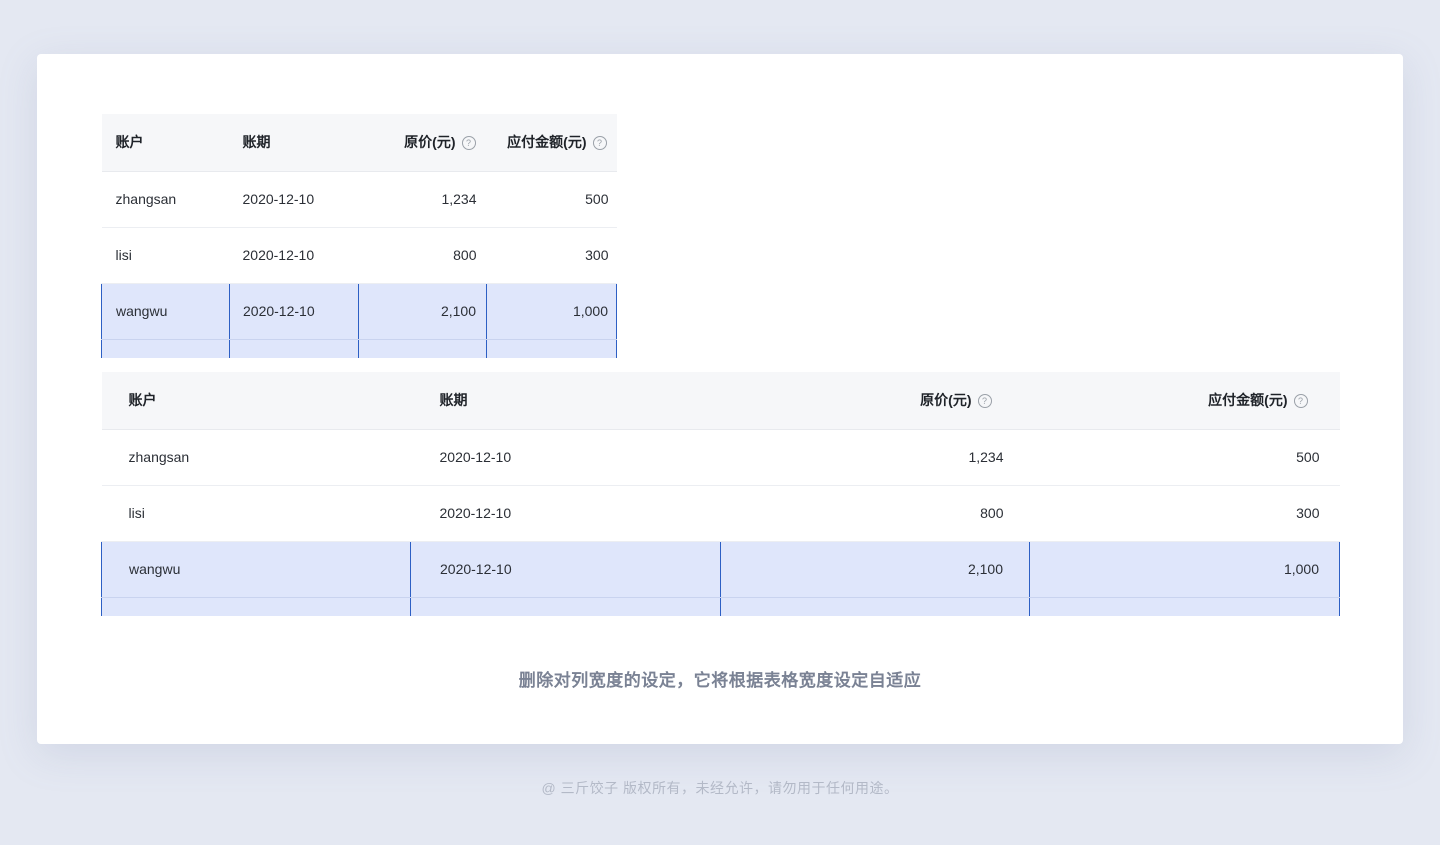 The height and width of the screenshot is (845, 1440). I want to click on copyright-footer: @ 三斤饺子 版权所有，未经允许，请勿用于任何用途。, so click(720, 788).